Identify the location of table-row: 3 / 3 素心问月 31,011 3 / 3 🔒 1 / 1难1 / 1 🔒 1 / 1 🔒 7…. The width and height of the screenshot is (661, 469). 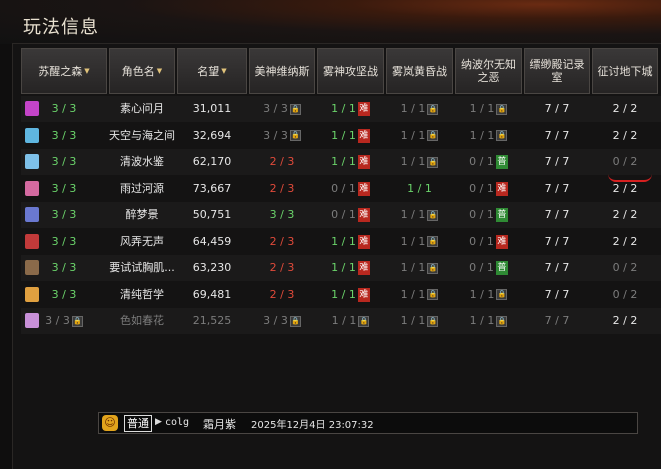
(341, 109).